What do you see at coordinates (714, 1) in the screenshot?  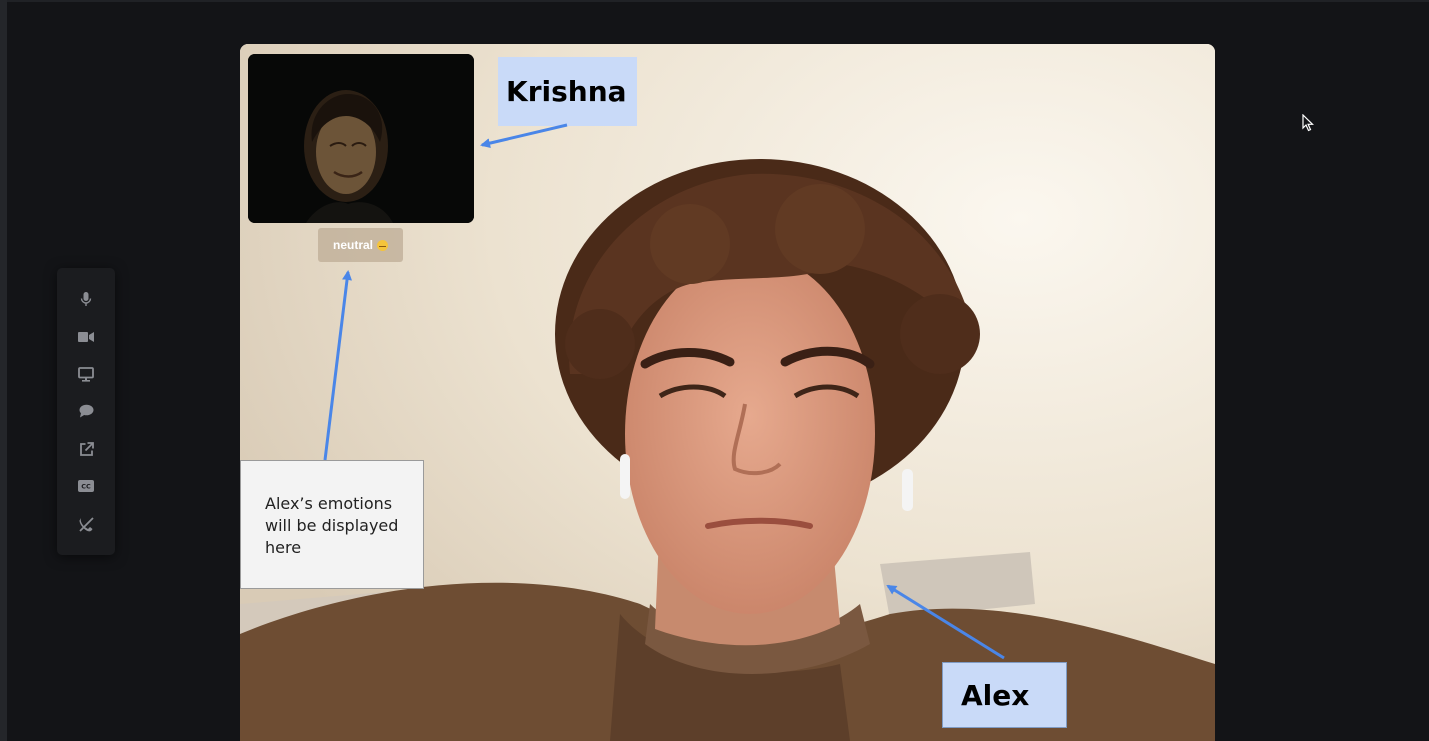 I see `window-top-edge` at bounding box center [714, 1].